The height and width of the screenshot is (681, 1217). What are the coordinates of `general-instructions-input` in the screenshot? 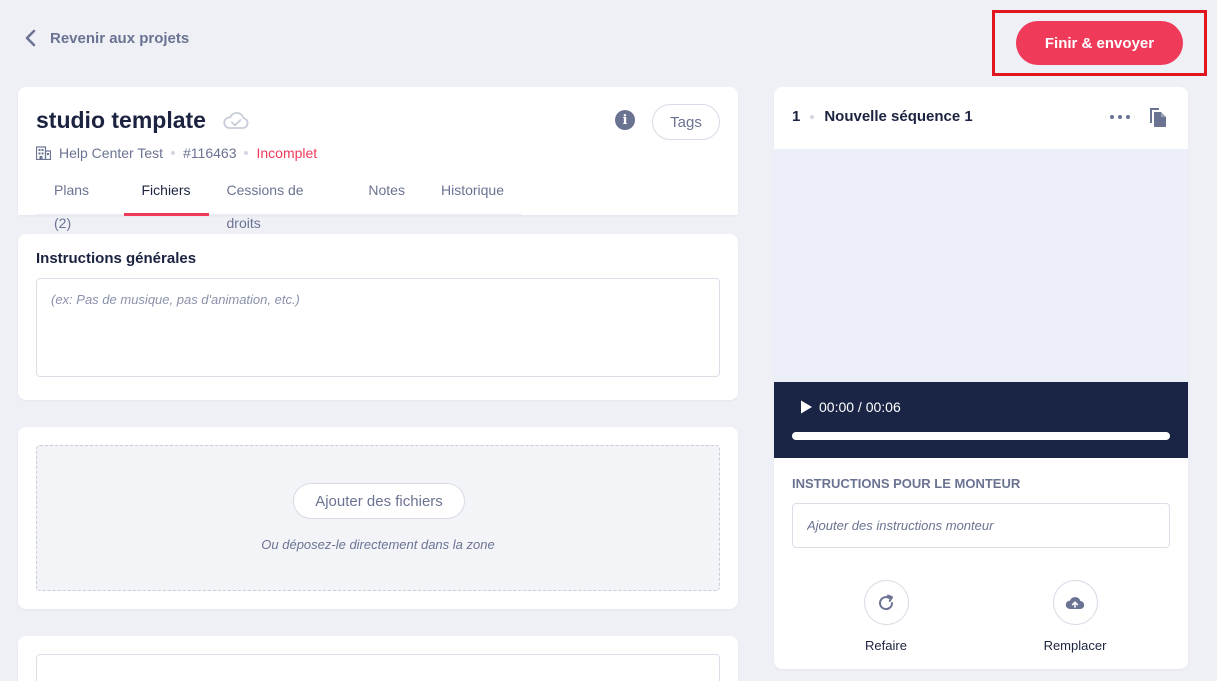 It's located at (378, 327).